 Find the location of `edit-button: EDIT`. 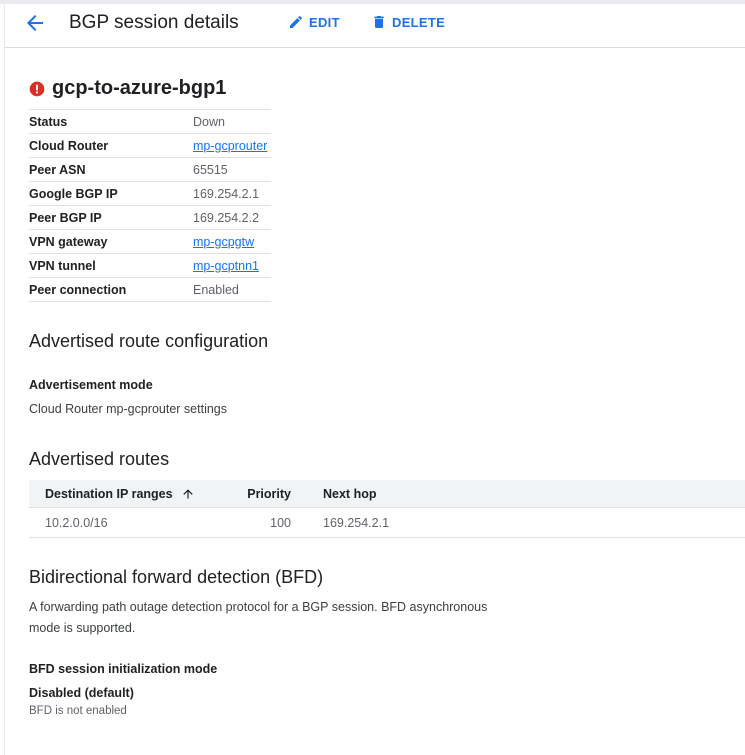

edit-button: EDIT is located at coordinates (314, 22).